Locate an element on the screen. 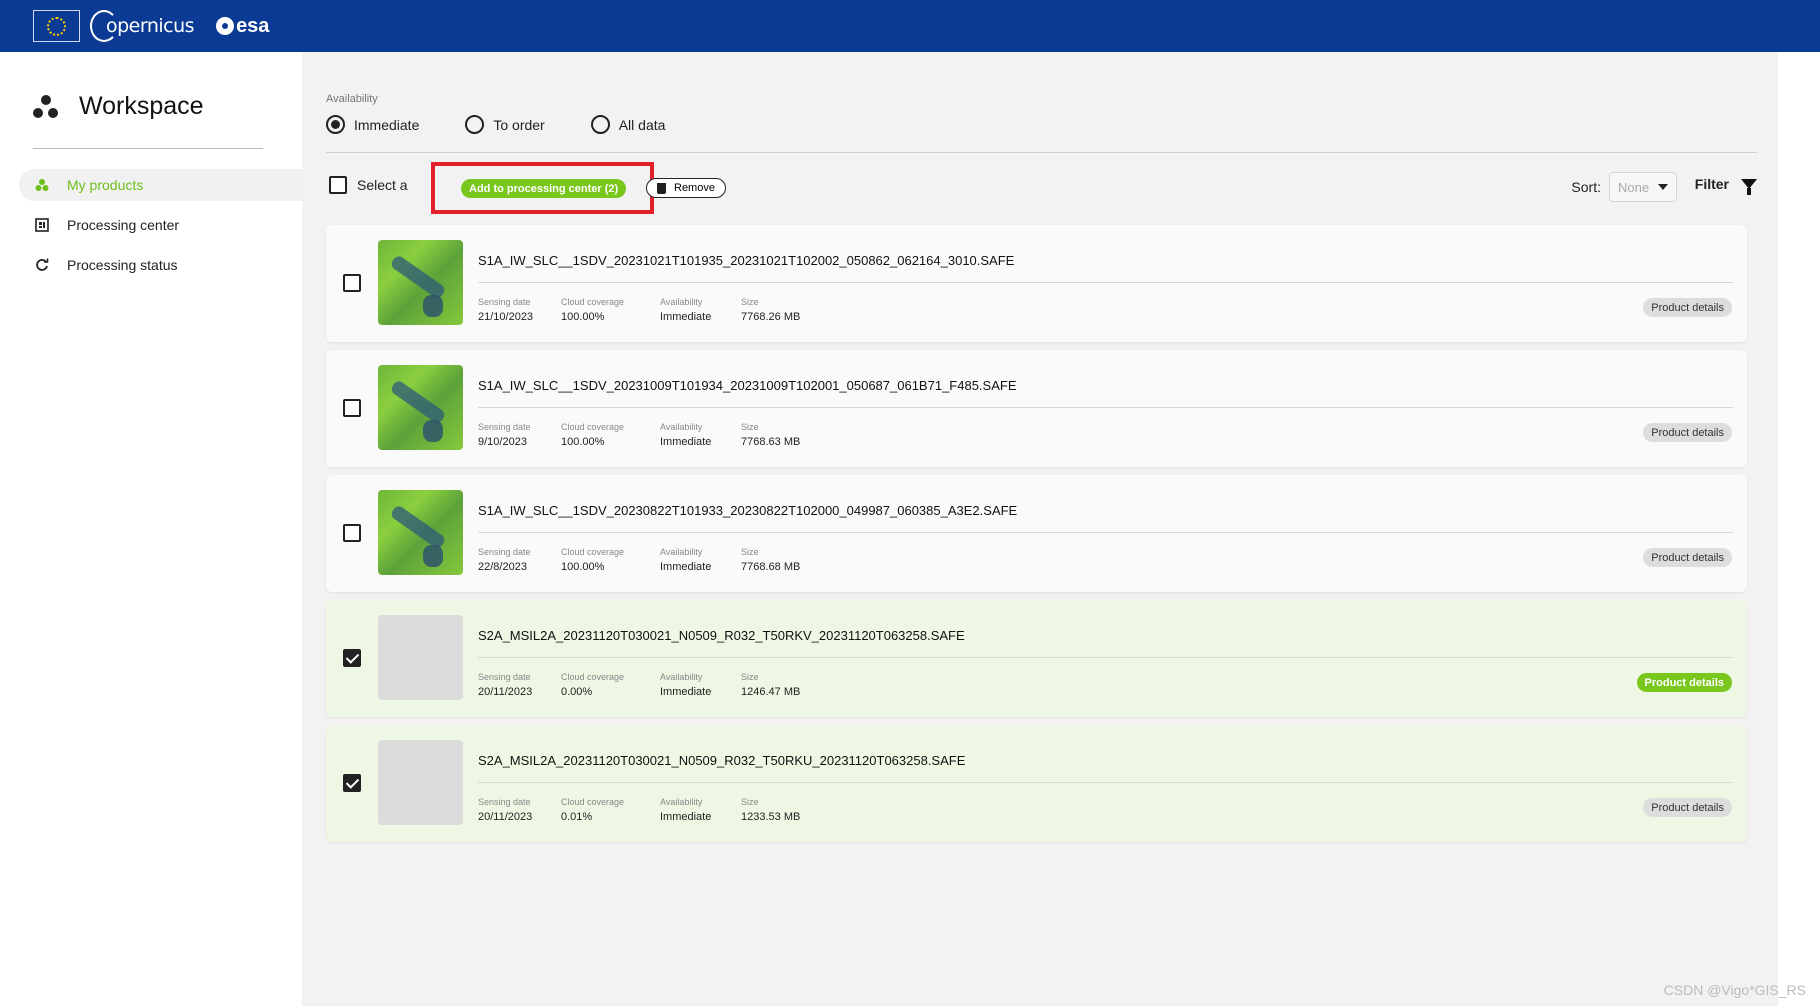  workspace-title: Workspace is located at coordinates (141, 106).